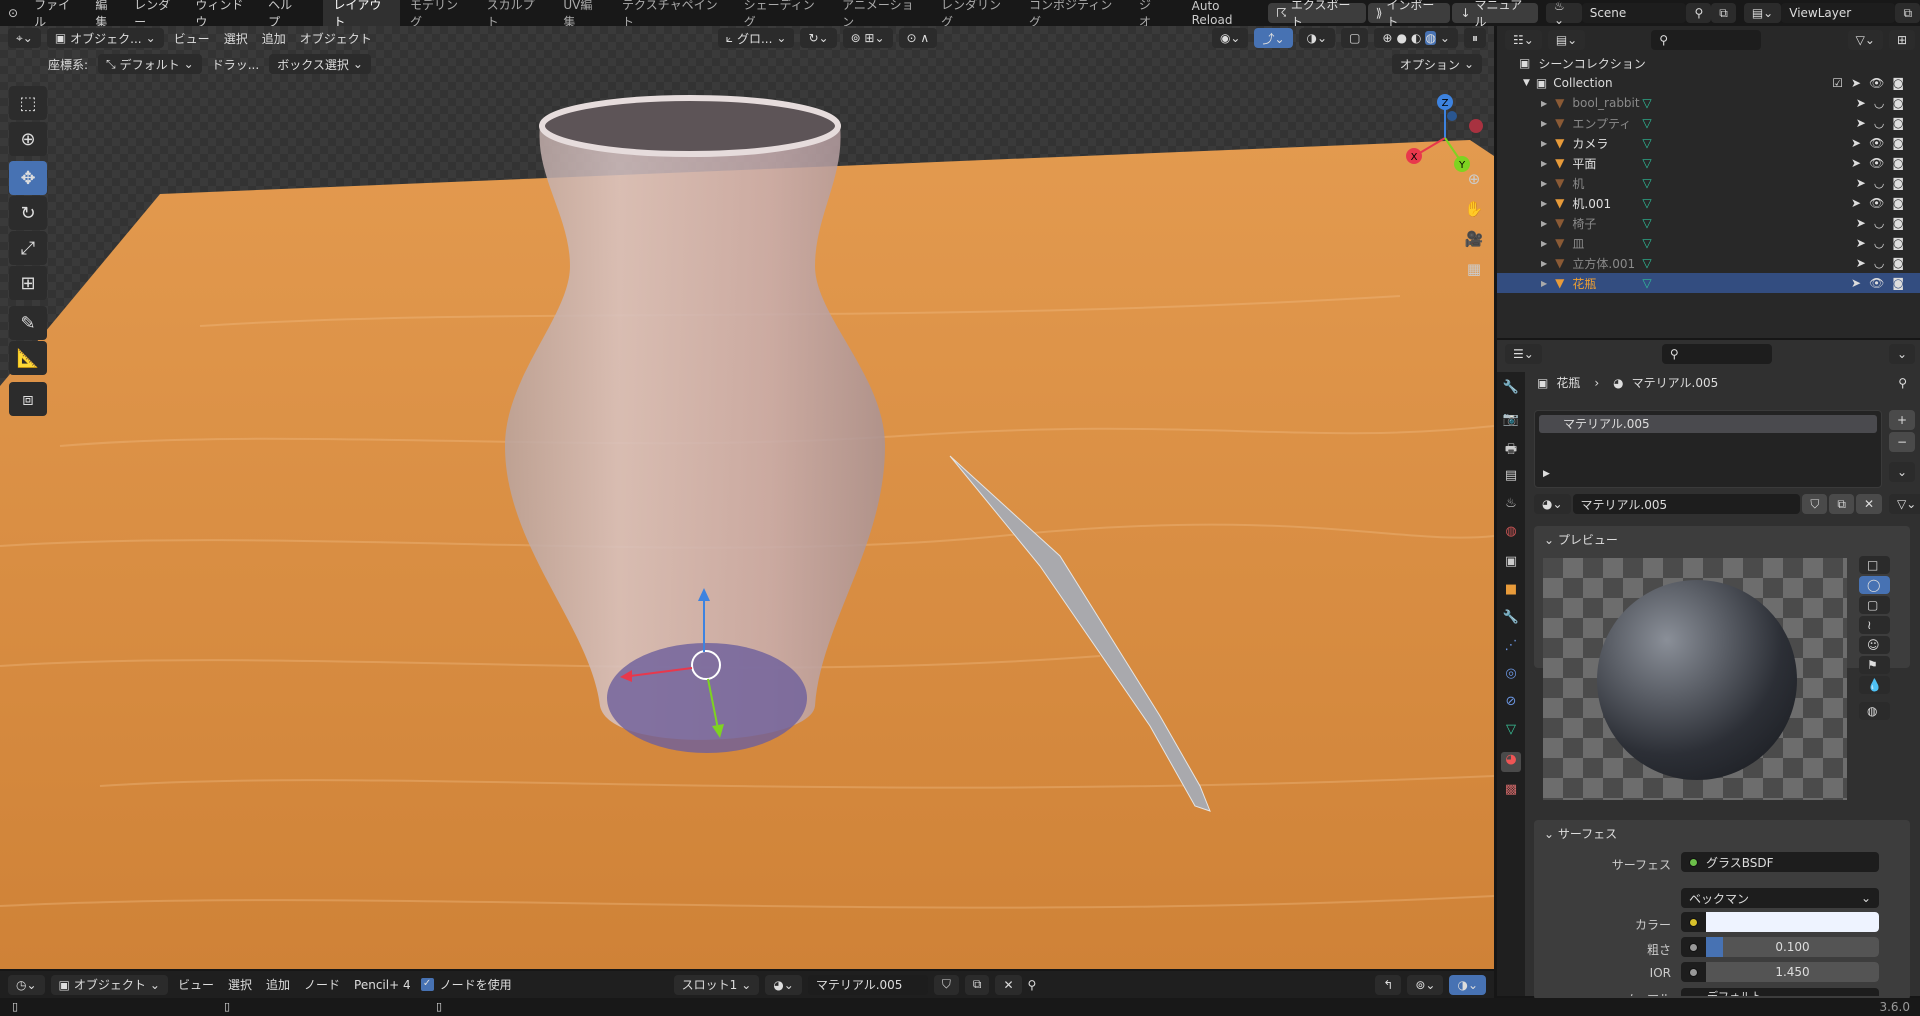 This screenshot has height=1016, width=1920. Describe the element at coordinates (28, 103) in the screenshot. I see `select-box-tool-icon: ⬚` at that location.